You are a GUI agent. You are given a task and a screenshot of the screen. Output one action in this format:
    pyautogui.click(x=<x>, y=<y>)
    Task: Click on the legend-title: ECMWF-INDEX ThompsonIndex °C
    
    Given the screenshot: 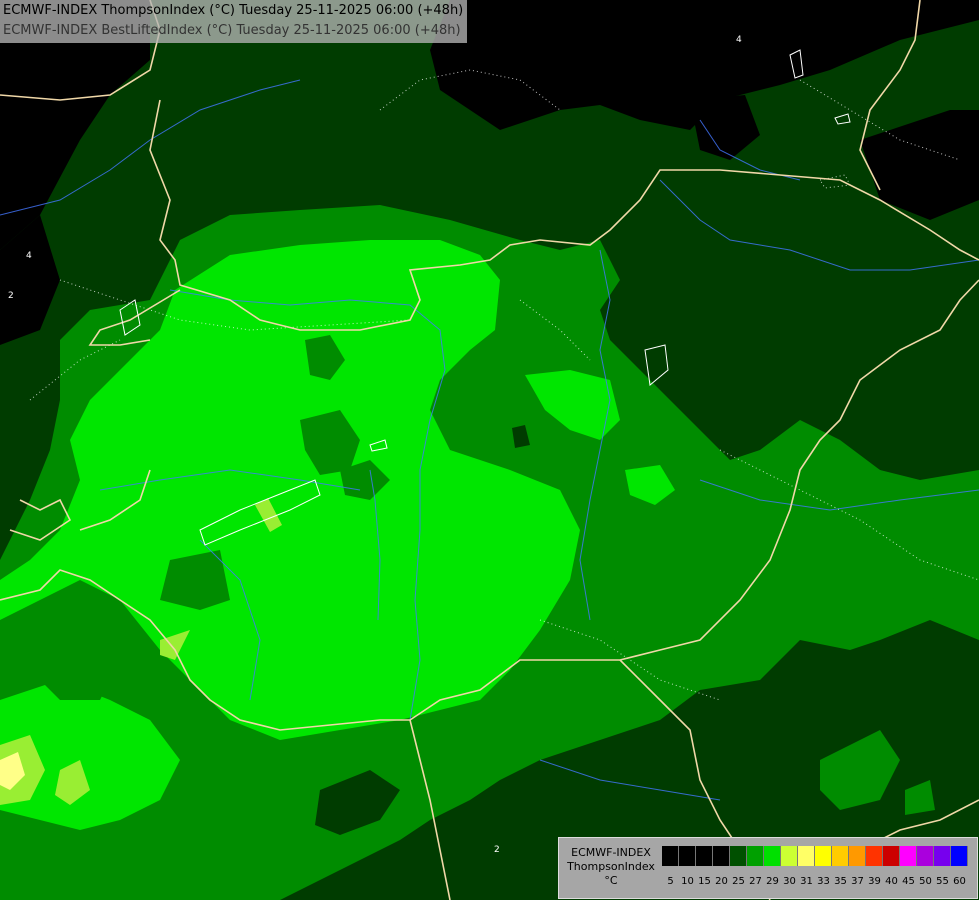 What is the action you would take?
    pyautogui.click(x=611, y=867)
    